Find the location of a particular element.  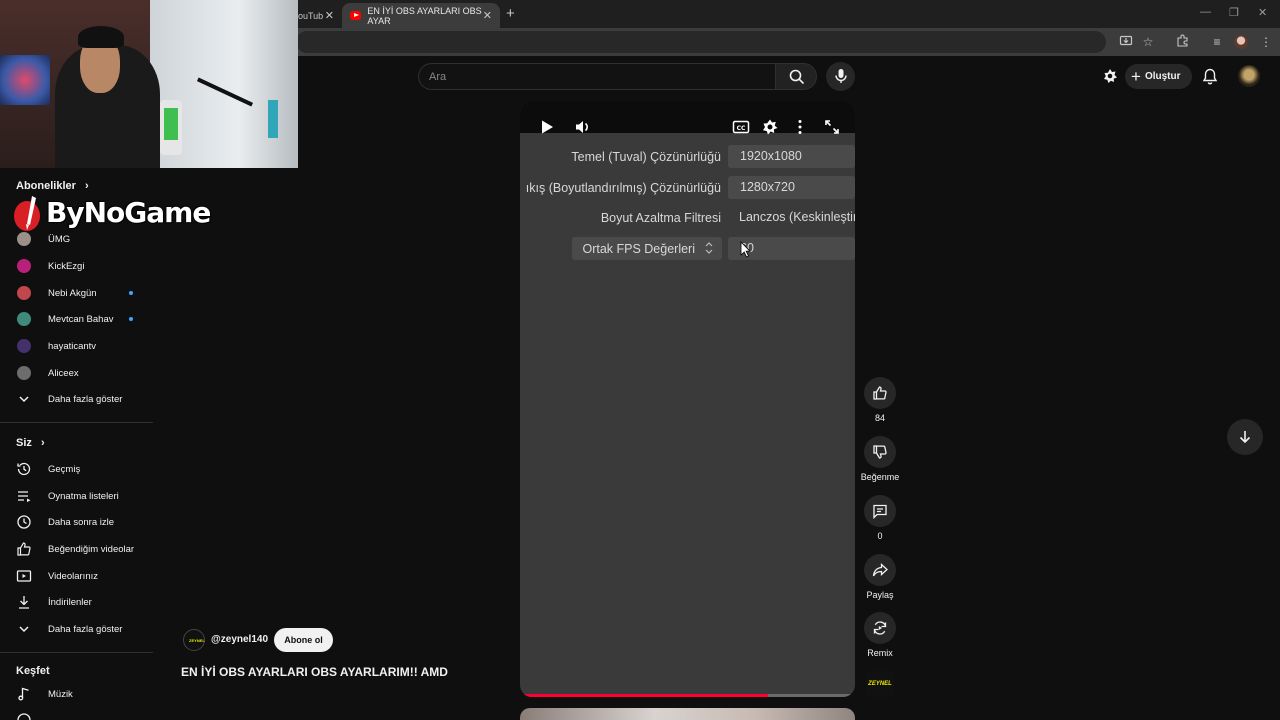

sidebar-item-your-videos: Videolarınız is located at coordinates (76, 576).